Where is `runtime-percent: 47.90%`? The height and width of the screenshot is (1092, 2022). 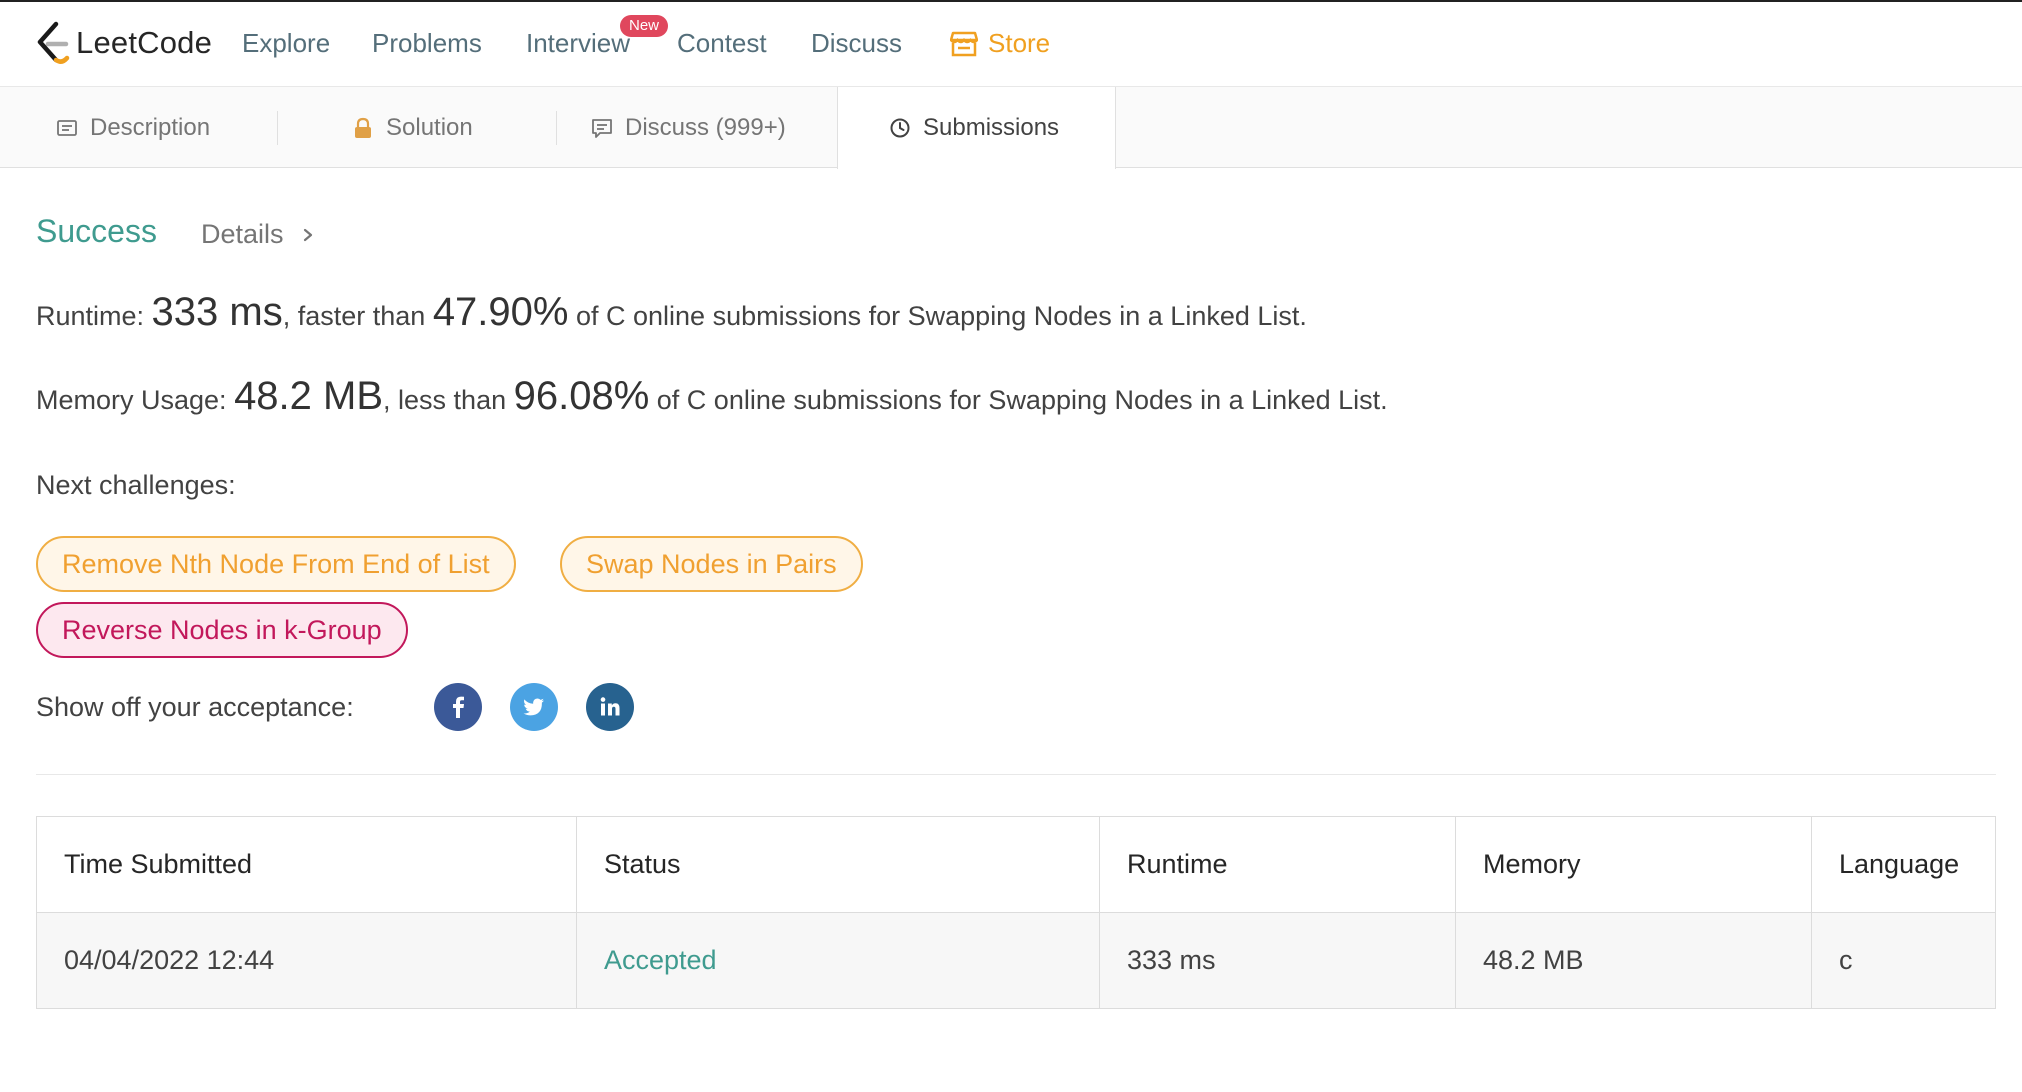 runtime-percent: 47.90% is located at coordinates (500, 312).